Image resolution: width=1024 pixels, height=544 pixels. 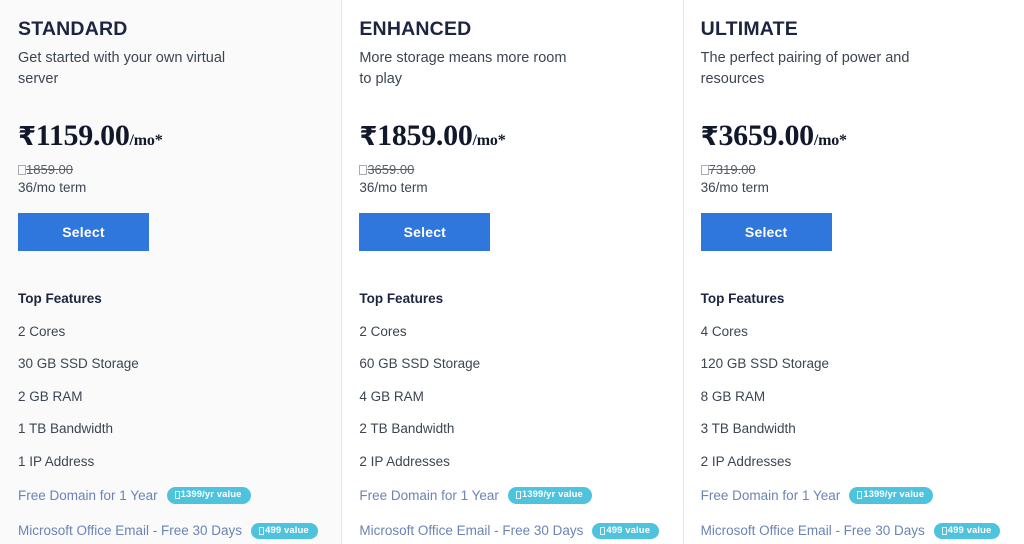 What do you see at coordinates (764, 364) in the screenshot?
I see `feature-label: 120 GB SSD Storage` at bounding box center [764, 364].